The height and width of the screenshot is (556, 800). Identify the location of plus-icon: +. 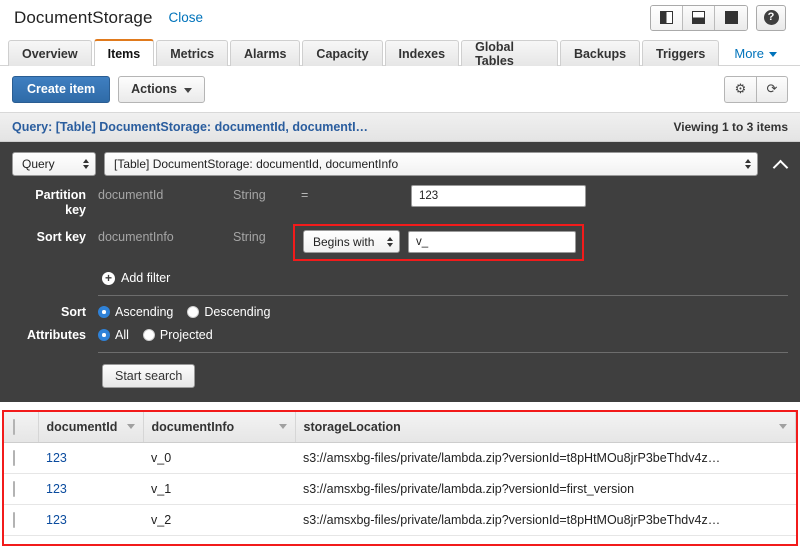
(108, 278).